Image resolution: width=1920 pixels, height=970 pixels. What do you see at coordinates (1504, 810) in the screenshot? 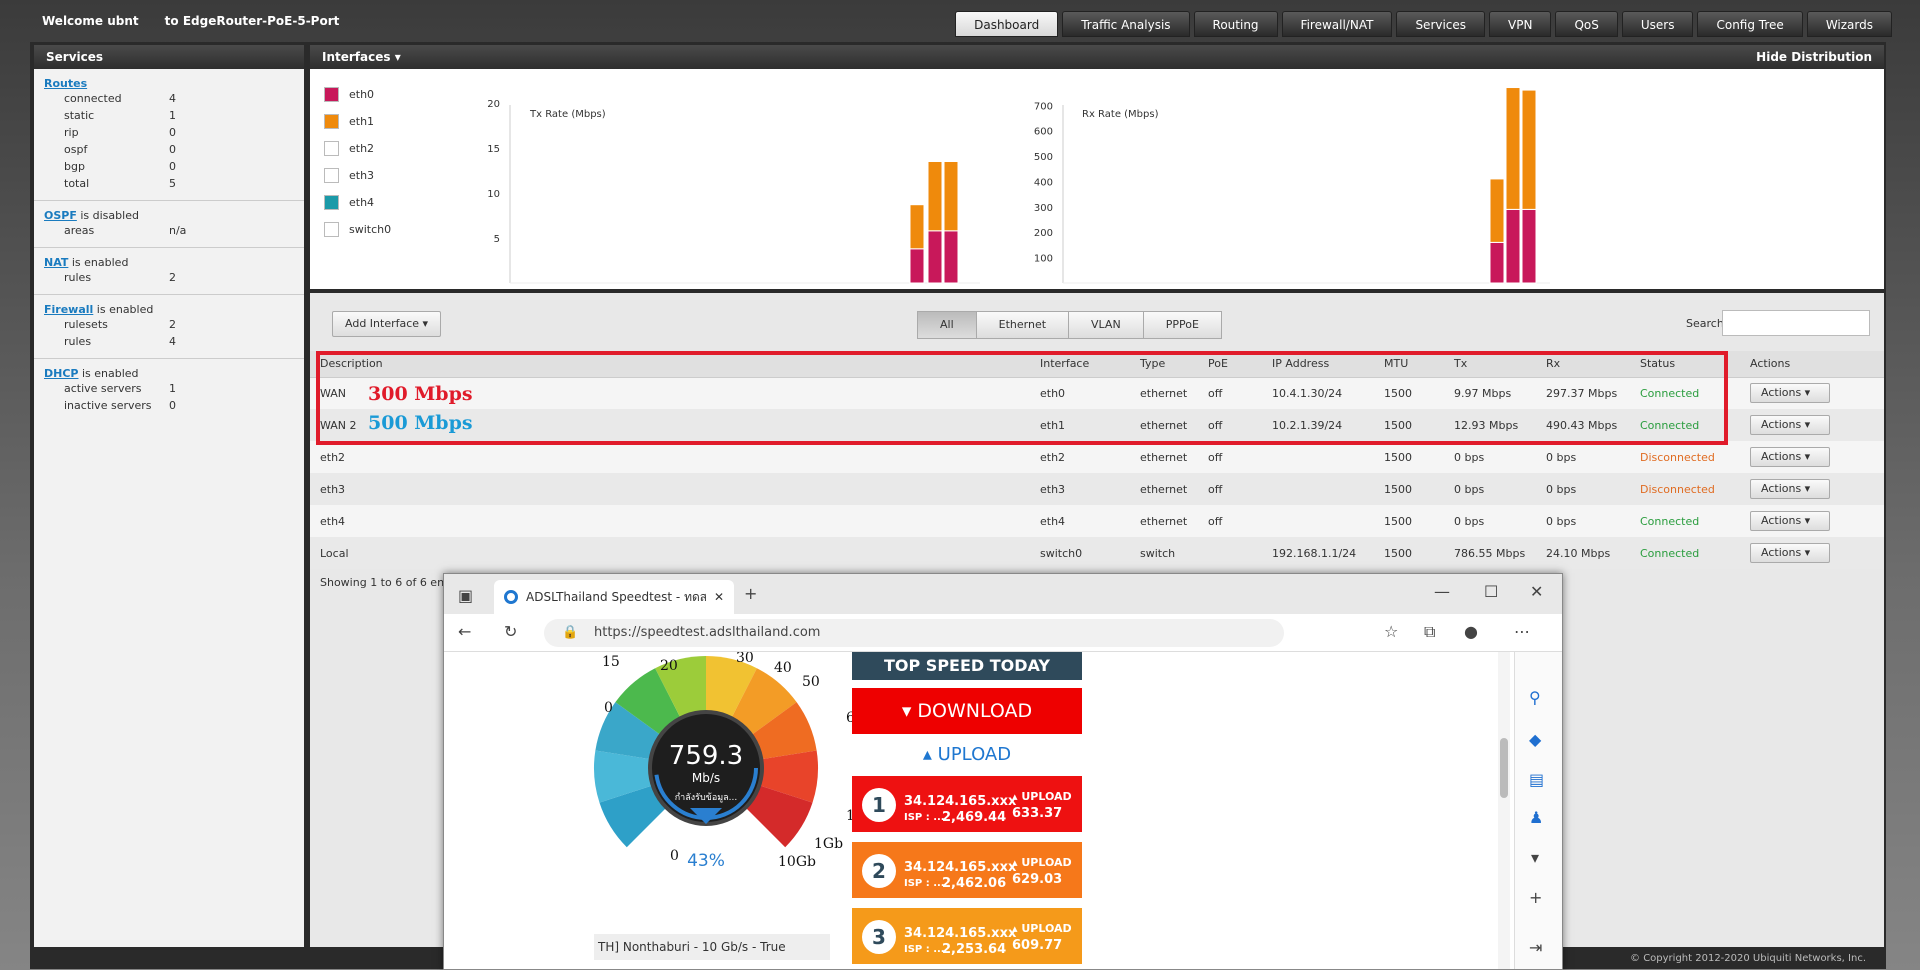
I see `page-scrollbar` at bounding box center [1504, 810].